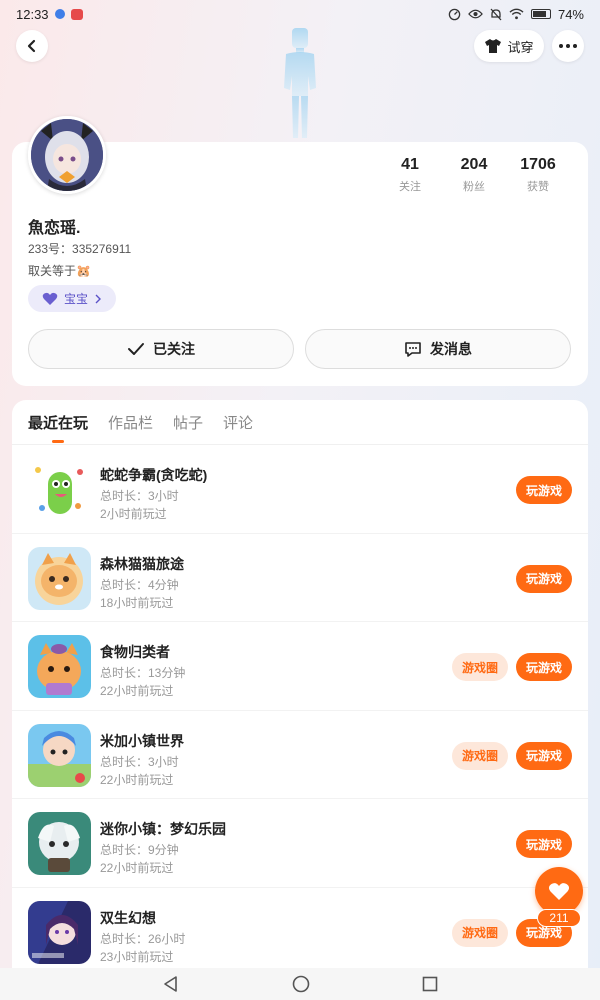 The height and width of the screenshot is (1000, 600). What do you see at coordinates (410, 164) in the screenshot?
I see `stat-value: 41` at bounding box center [410, 164].